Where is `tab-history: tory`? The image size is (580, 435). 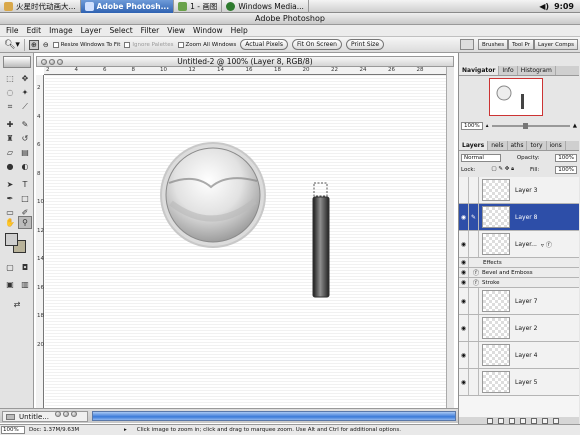
tab-history: tory is located at coordinates (537, 145).